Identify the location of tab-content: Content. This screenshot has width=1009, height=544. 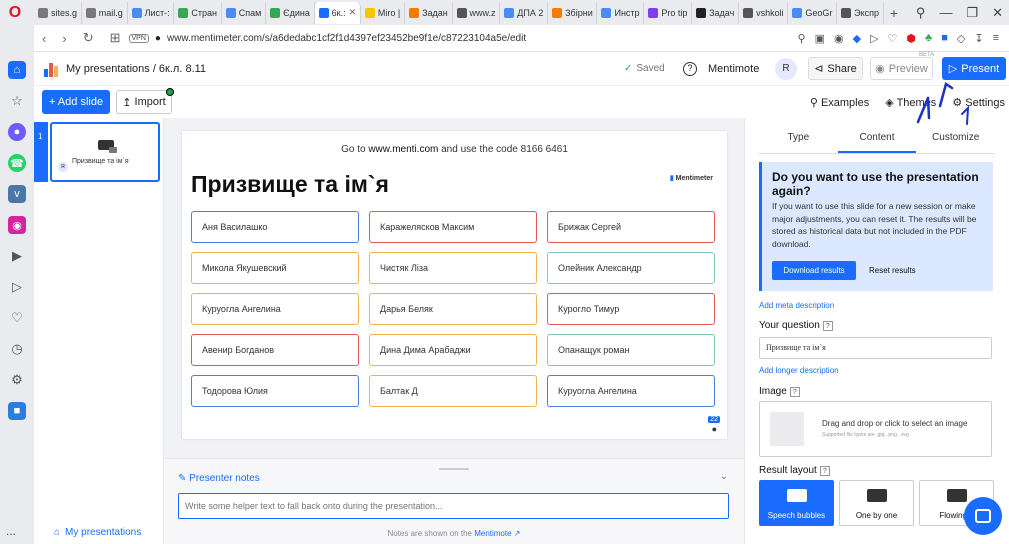
(877, 142).